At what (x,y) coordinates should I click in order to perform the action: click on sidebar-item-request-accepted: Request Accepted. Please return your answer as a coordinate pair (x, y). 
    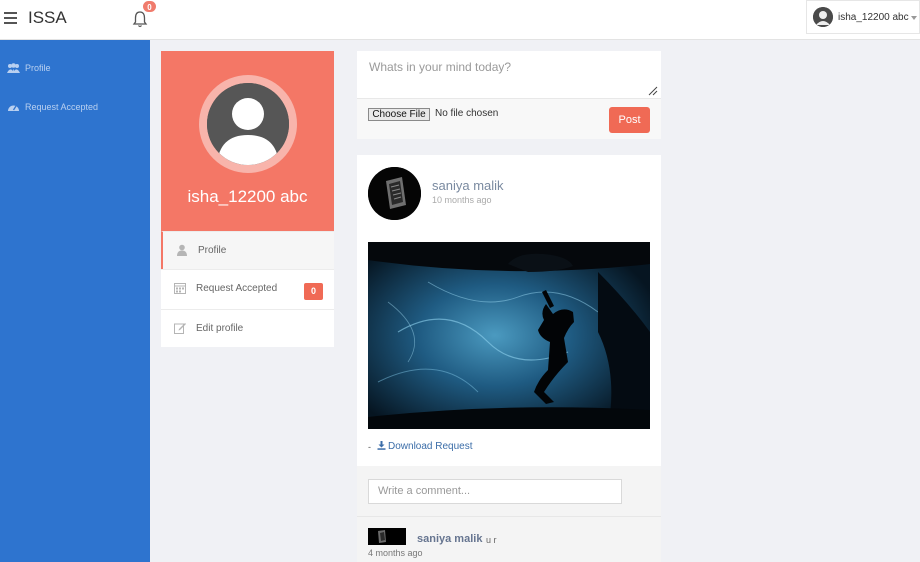
    Looking at the image, I should click on (75, 108).